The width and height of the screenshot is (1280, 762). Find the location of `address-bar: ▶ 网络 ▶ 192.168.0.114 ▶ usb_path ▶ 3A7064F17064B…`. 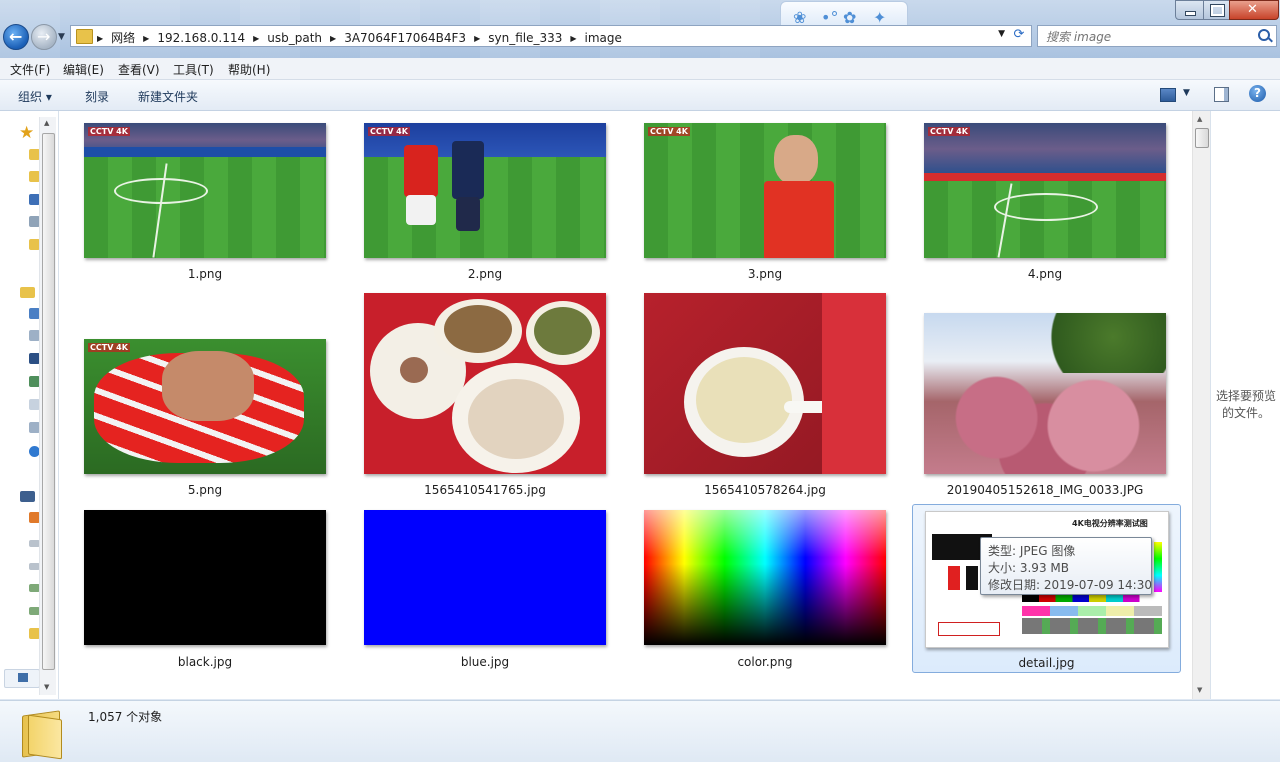

address-bar: ▶ 网络 ▶ 192.168.0.114 ▶ usb_path ▶ 3A7064F17064B… is located at coordinates (551, 36).